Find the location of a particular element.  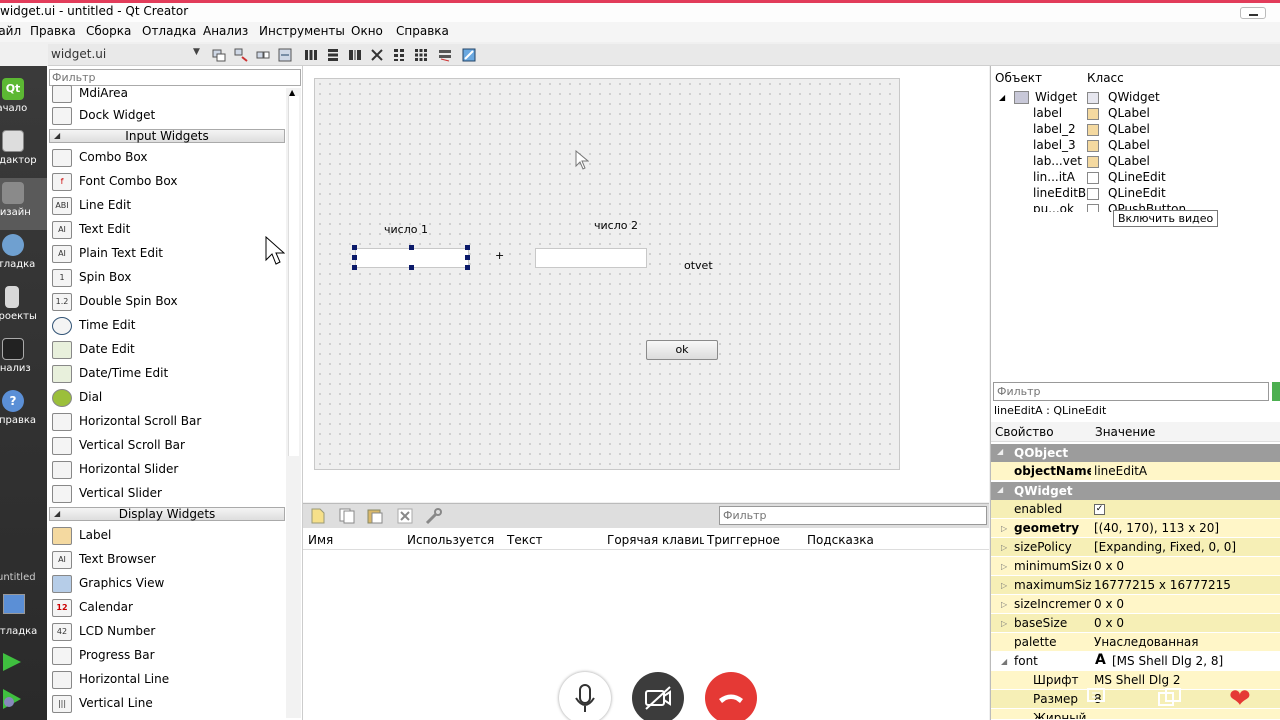

mode-design: Дизайн is located at coordinates (23, 204).